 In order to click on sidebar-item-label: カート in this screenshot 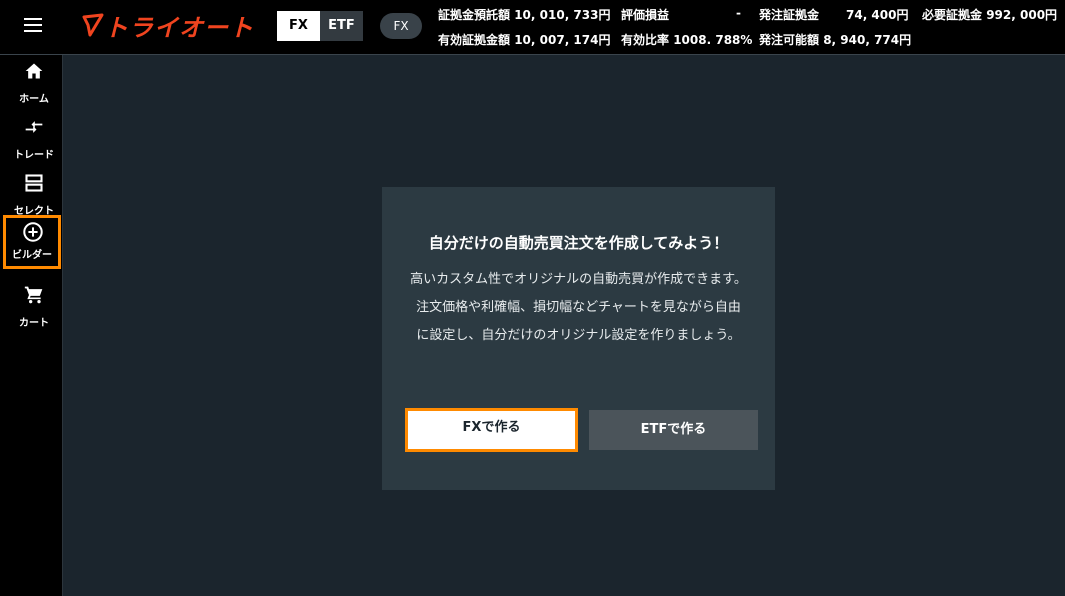, I will do `click(34, 323)`.